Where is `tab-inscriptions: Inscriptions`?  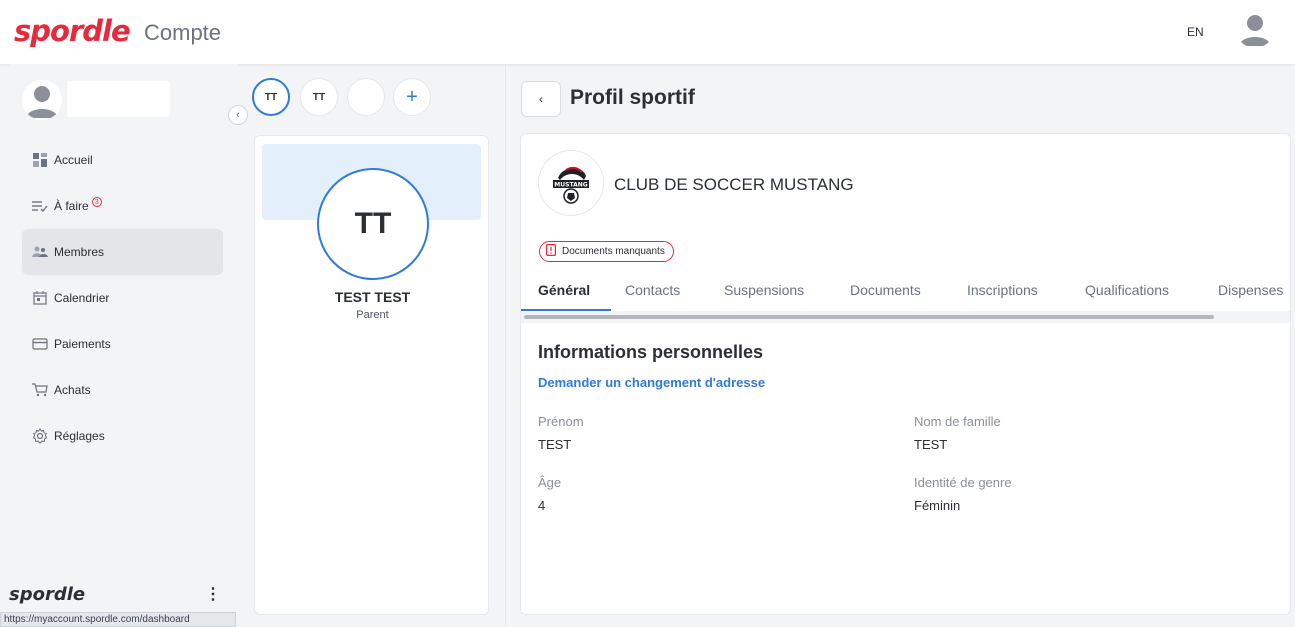 tab-inscriptions: Inscriptions is located at coordinates (1002, 290).